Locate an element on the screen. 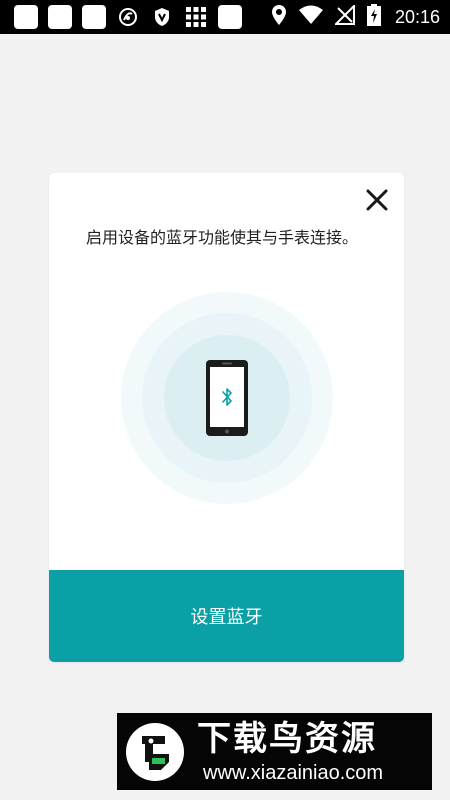  phone-bluetooth-icon is located at coordinates (227, 398).